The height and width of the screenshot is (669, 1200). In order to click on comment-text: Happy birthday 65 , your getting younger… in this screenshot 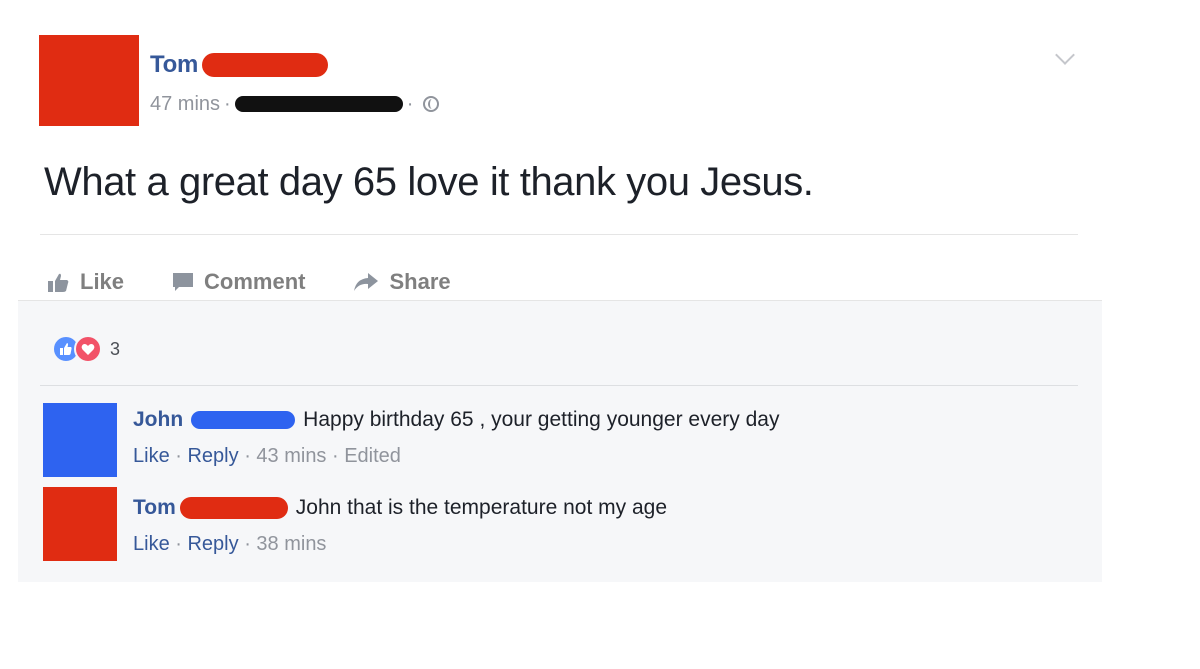, I will do `click(541, 419)`.